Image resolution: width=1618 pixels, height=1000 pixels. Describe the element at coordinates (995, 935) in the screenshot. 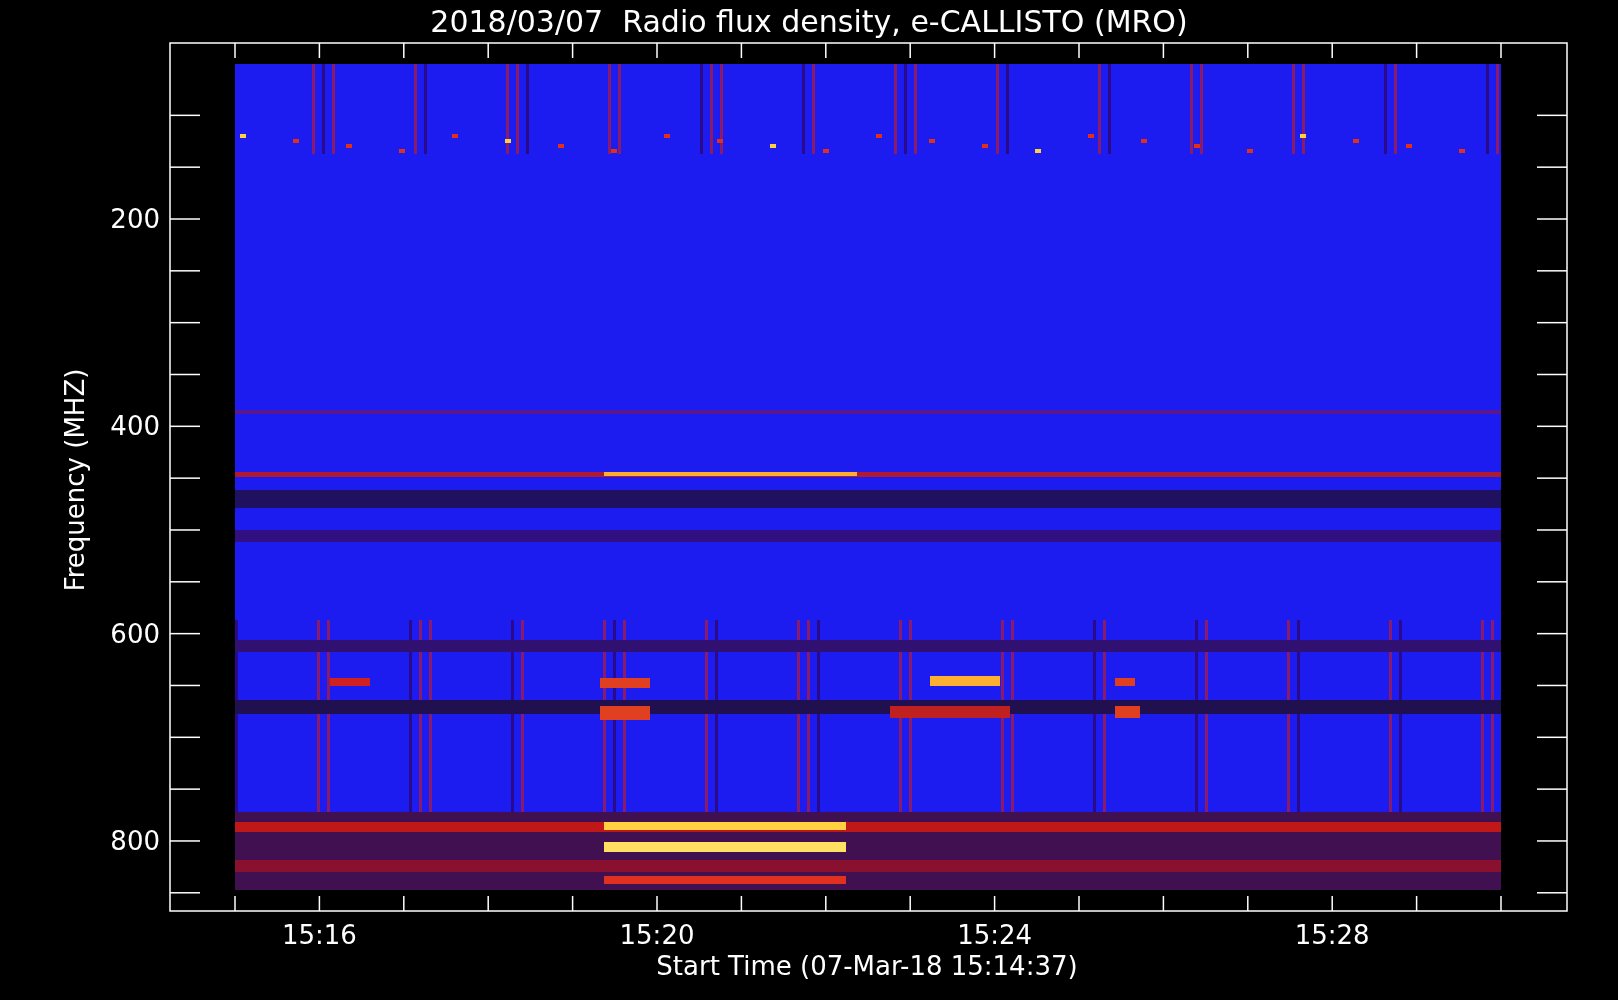

I see `x-tick-label: 15:24` at that location.